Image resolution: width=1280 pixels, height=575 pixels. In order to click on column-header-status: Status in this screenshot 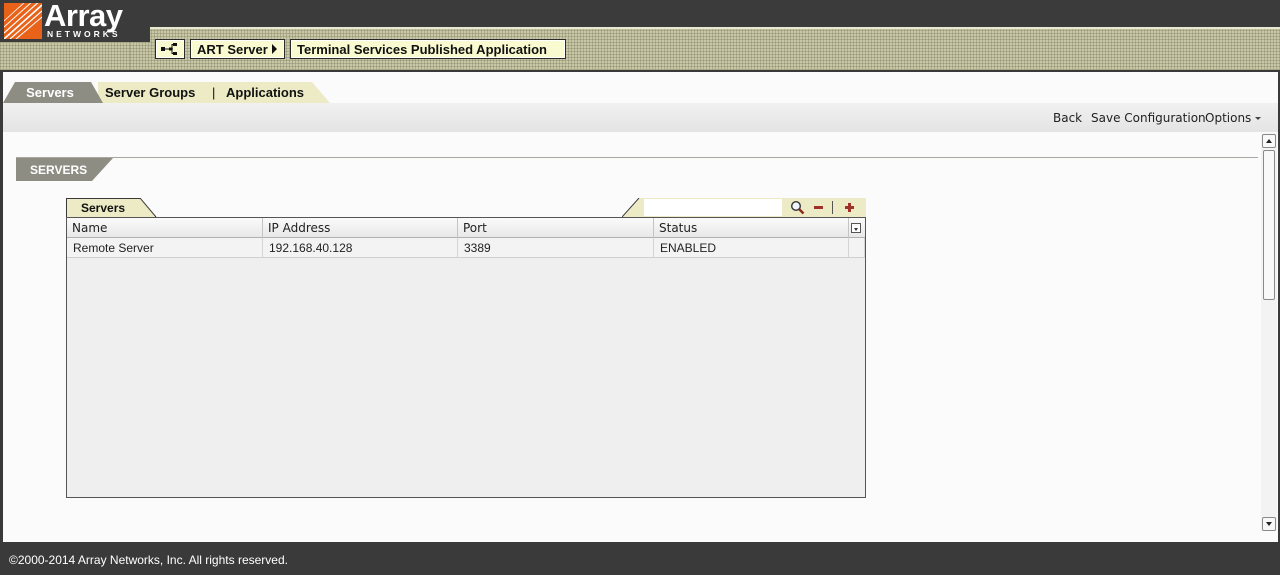, I will do `click(751, 228)`.